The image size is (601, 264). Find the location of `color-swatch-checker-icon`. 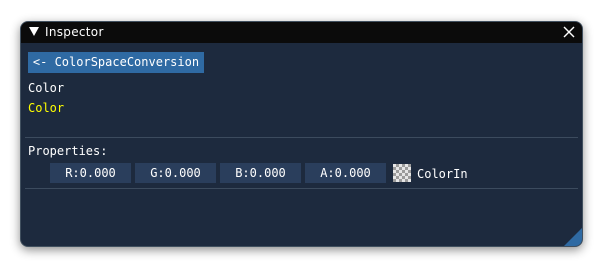

color-swatch-checker-icon is located at coordinates (402, 173).